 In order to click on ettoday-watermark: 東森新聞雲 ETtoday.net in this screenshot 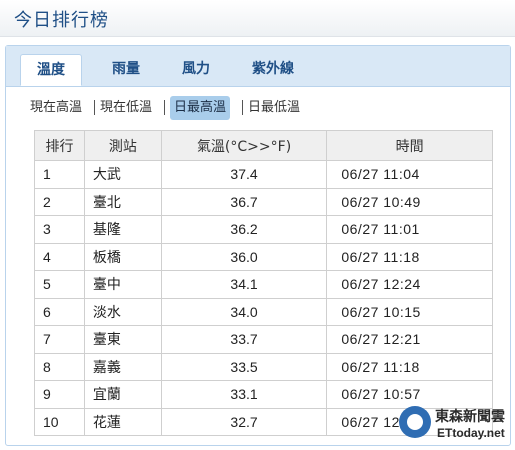, I will do `click(456, 425)`.